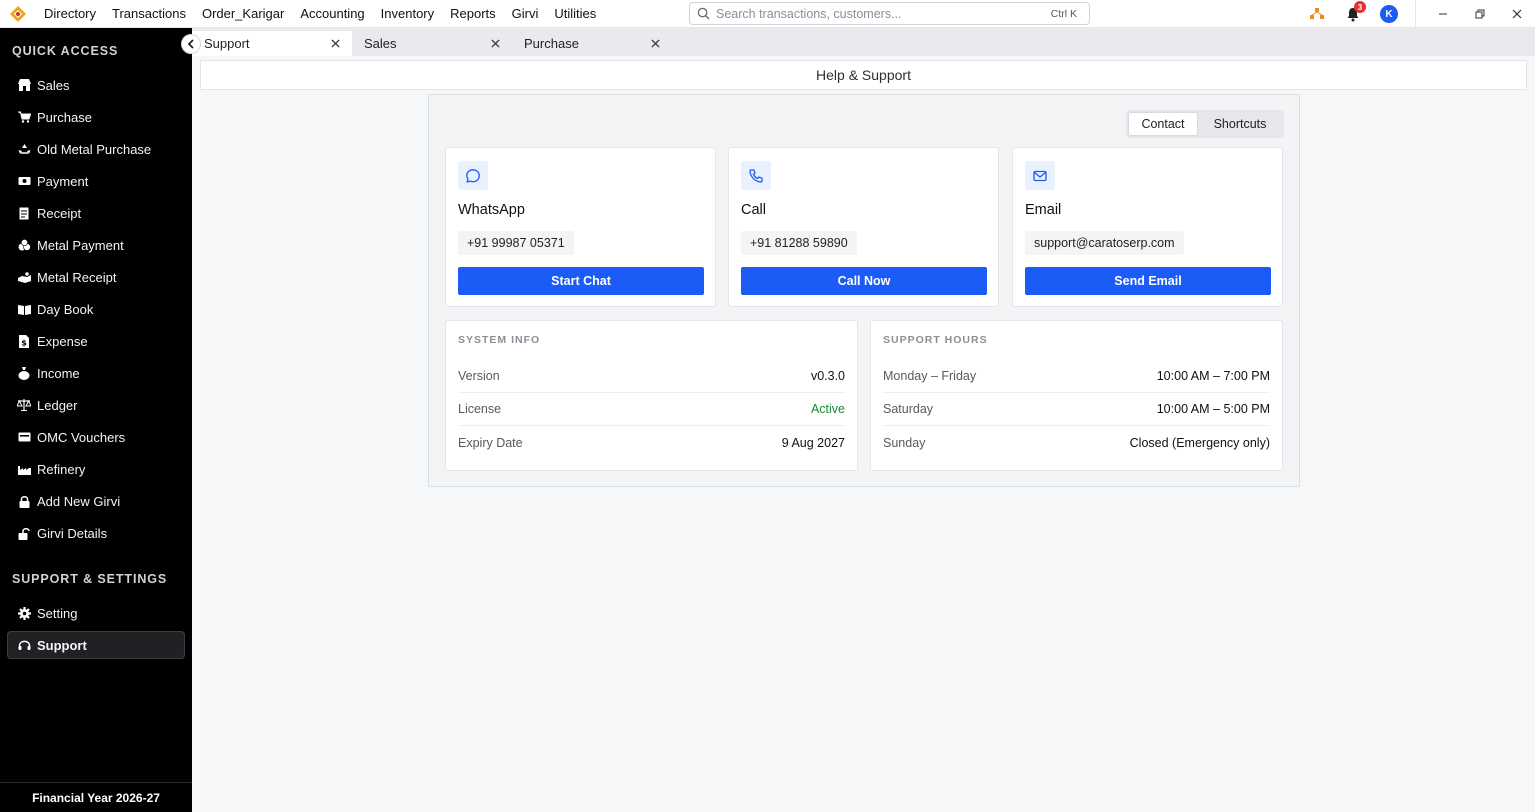 This screenshot has height=812, width=1535. What do you see at coordinates (525, 14) in the screenshot?
I see `menu-girvi: Girvi` at bounding box center [525, 14].